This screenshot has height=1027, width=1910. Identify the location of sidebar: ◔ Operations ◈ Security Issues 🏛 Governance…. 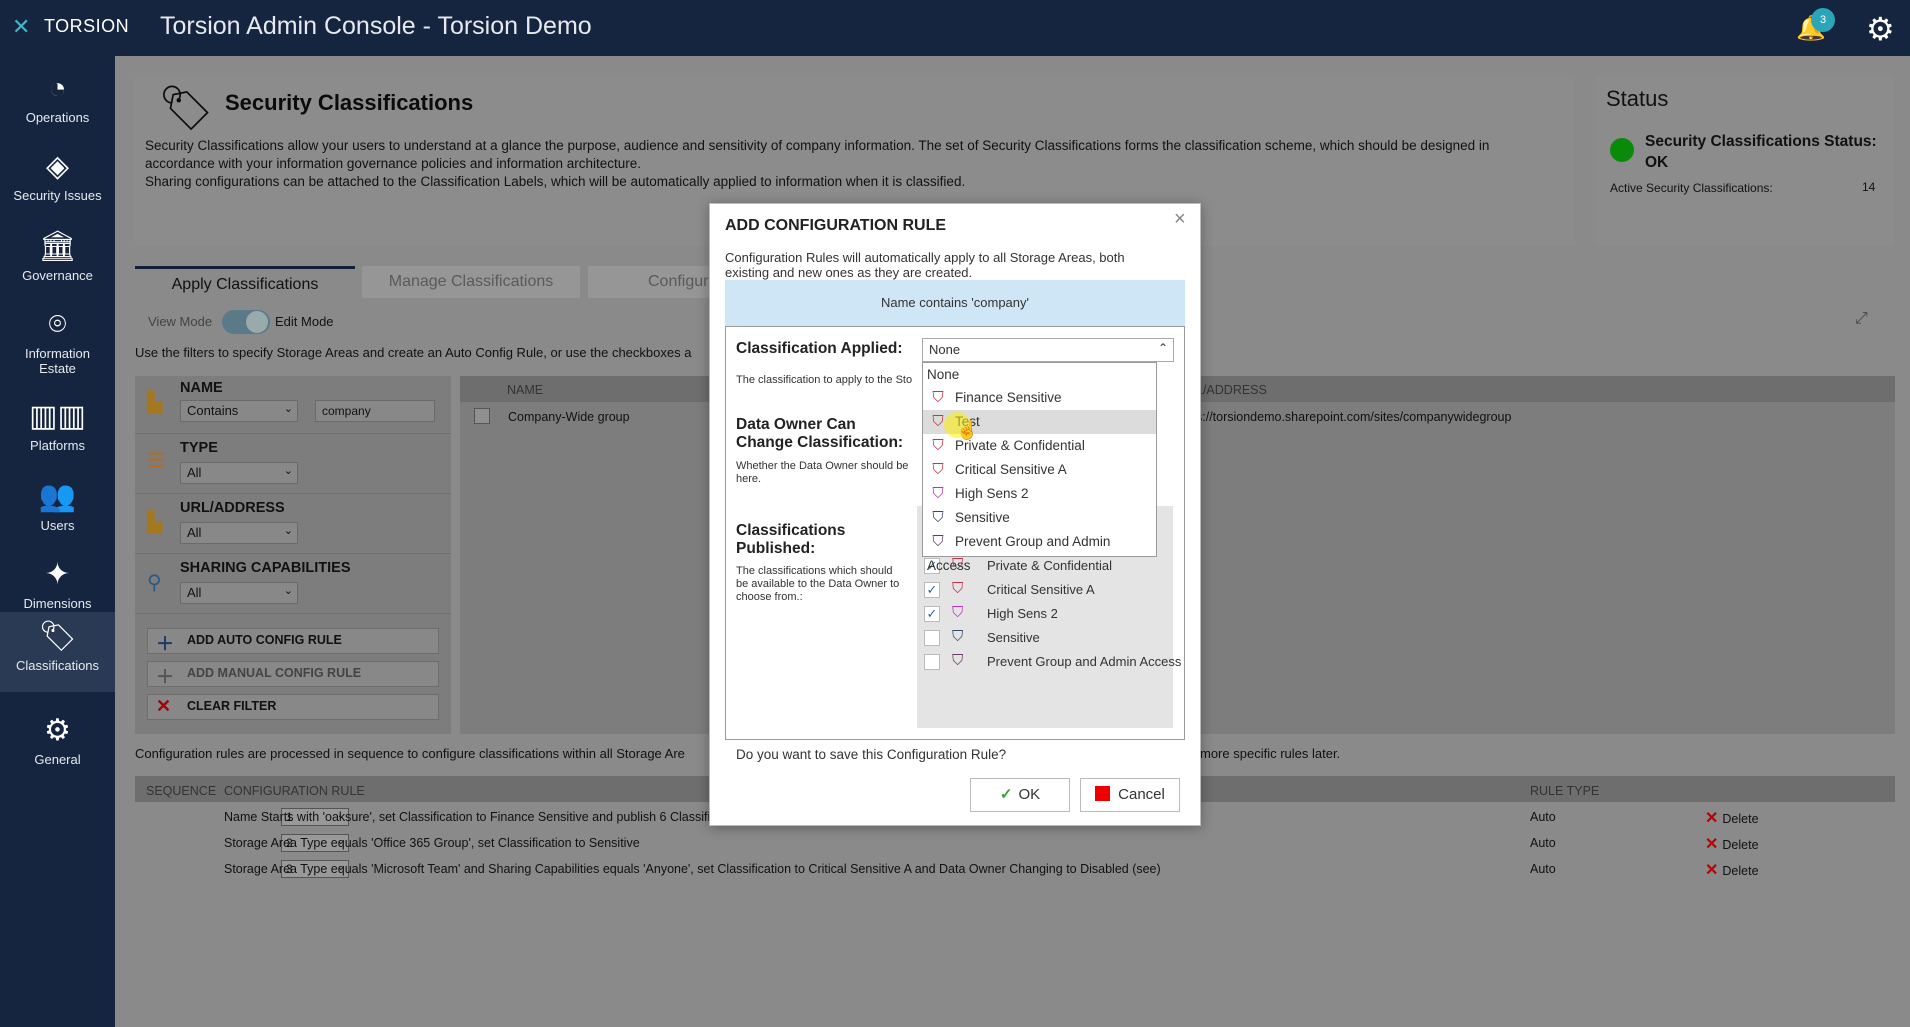
(57, 541).